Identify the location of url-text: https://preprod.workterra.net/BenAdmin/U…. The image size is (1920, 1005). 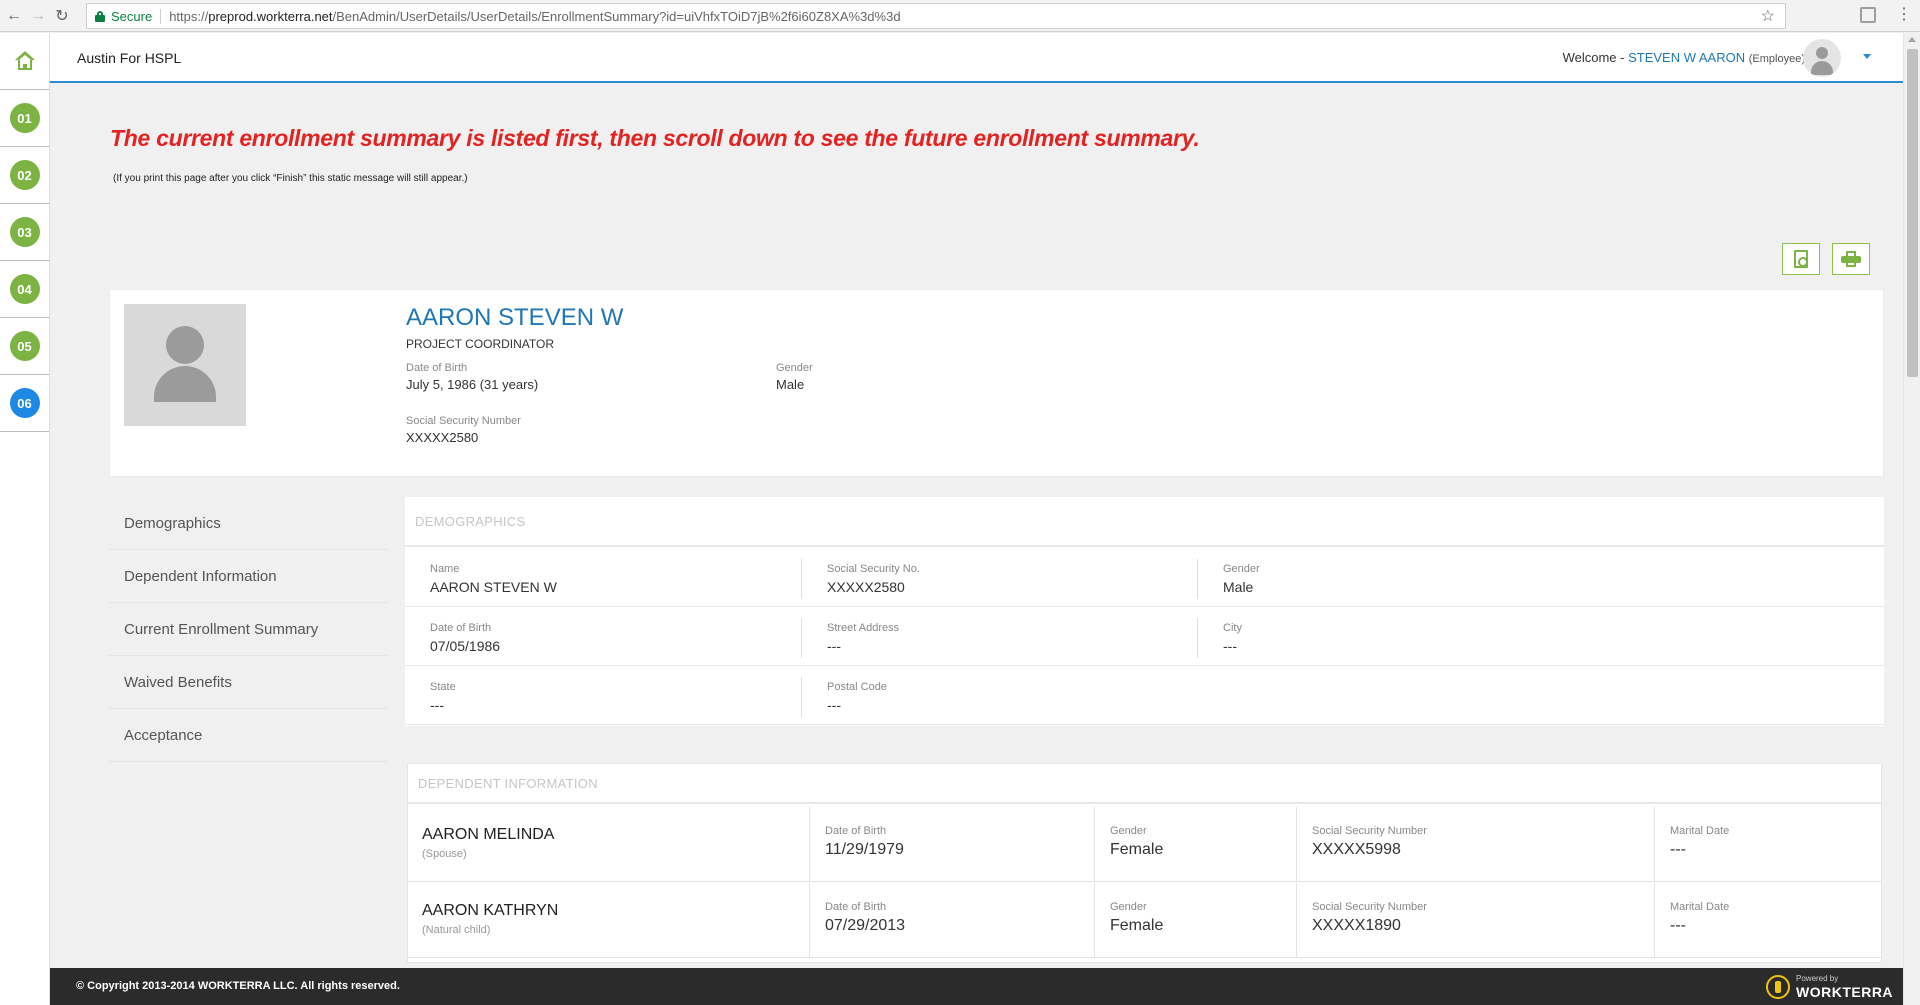
(534, 16).